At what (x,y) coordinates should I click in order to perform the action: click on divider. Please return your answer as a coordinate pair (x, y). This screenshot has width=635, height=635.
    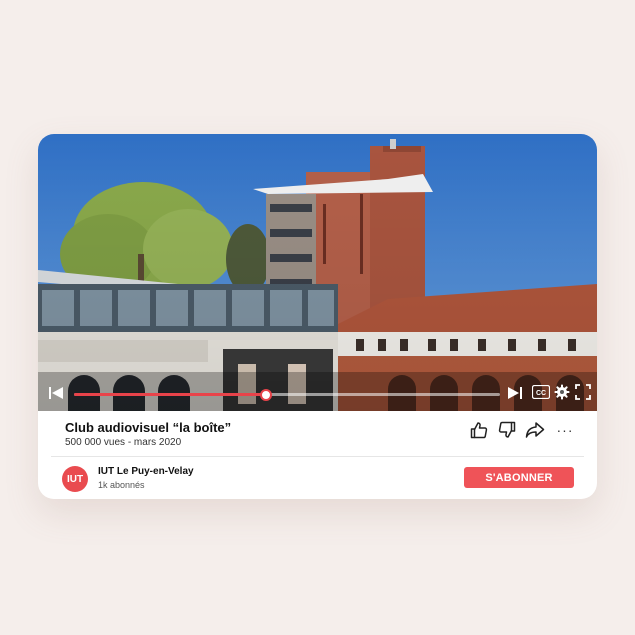
    Looking at the image, I should click on (317, 456).